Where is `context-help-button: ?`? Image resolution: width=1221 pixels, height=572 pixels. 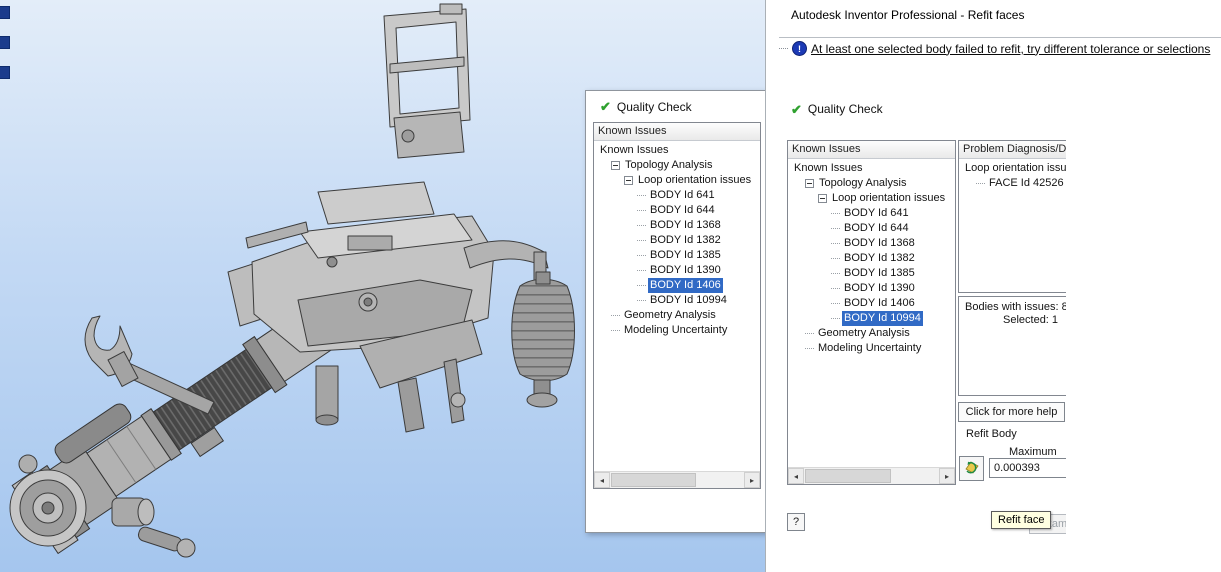 context-help-button: ? is located at coordinates (796, 522).